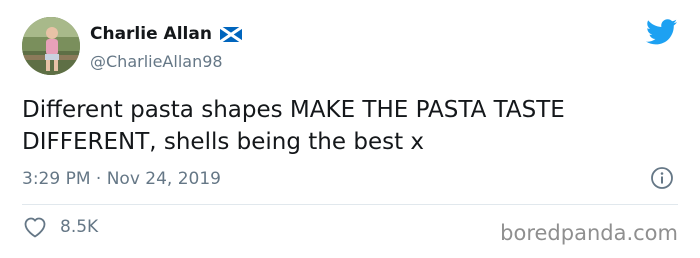 The image size is (700, 258). Describe the element at coordinates (350, 204) in the screenshot. I see `divider` at that location.